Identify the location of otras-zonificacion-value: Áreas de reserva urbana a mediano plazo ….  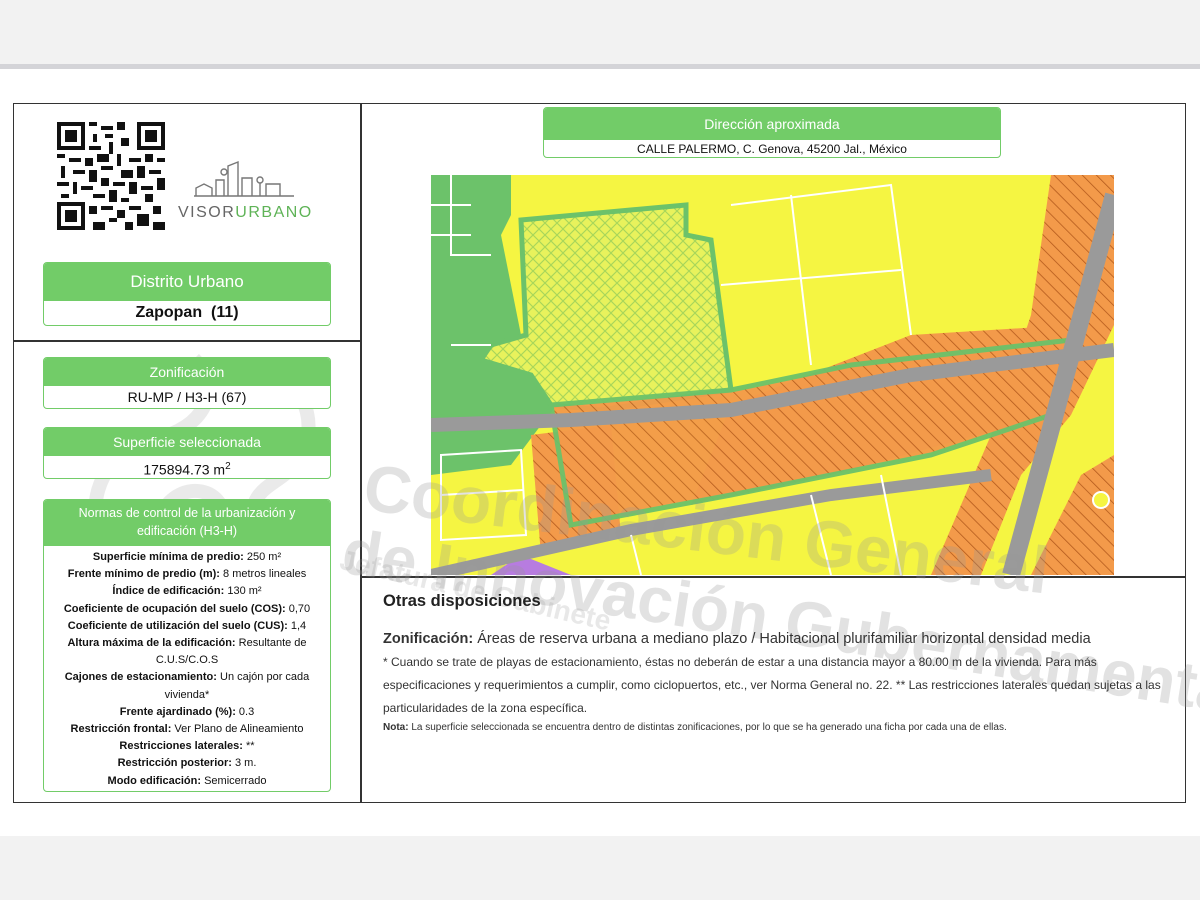
(782, 639).